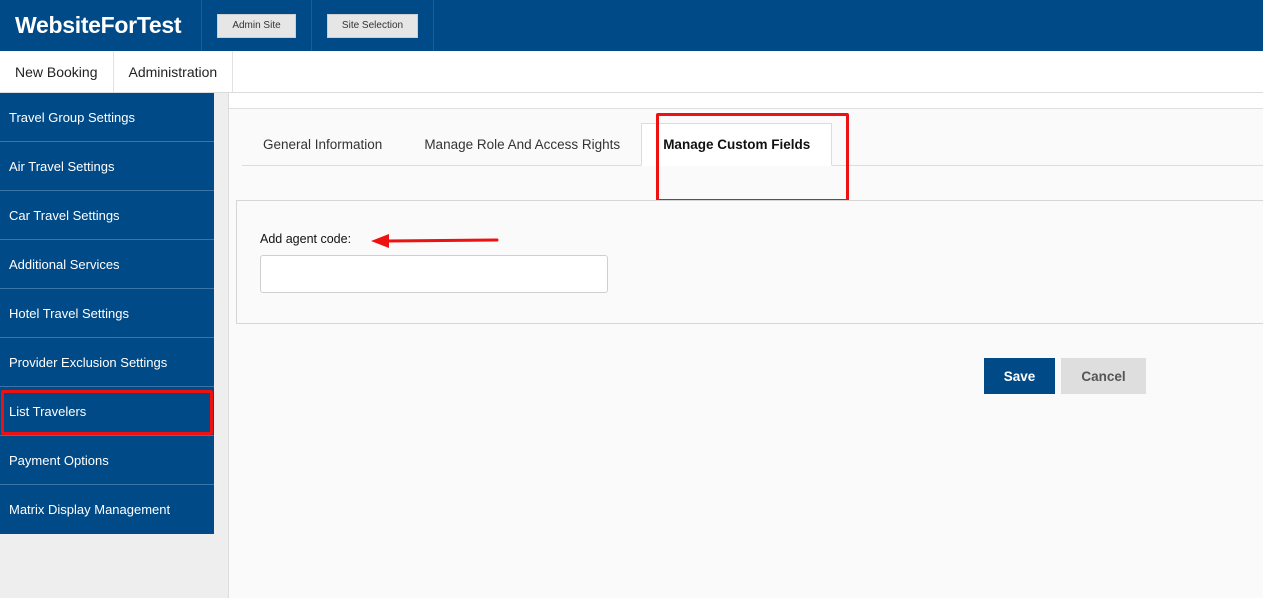 The height and width of the screenshot is (598, 1263). What do you see at coordinates (107, 362) in the screenshot?
I see `sidebar-item-provider-exclusion-settings: Provider Exclusion Settings` at bounding box center [107, 362].